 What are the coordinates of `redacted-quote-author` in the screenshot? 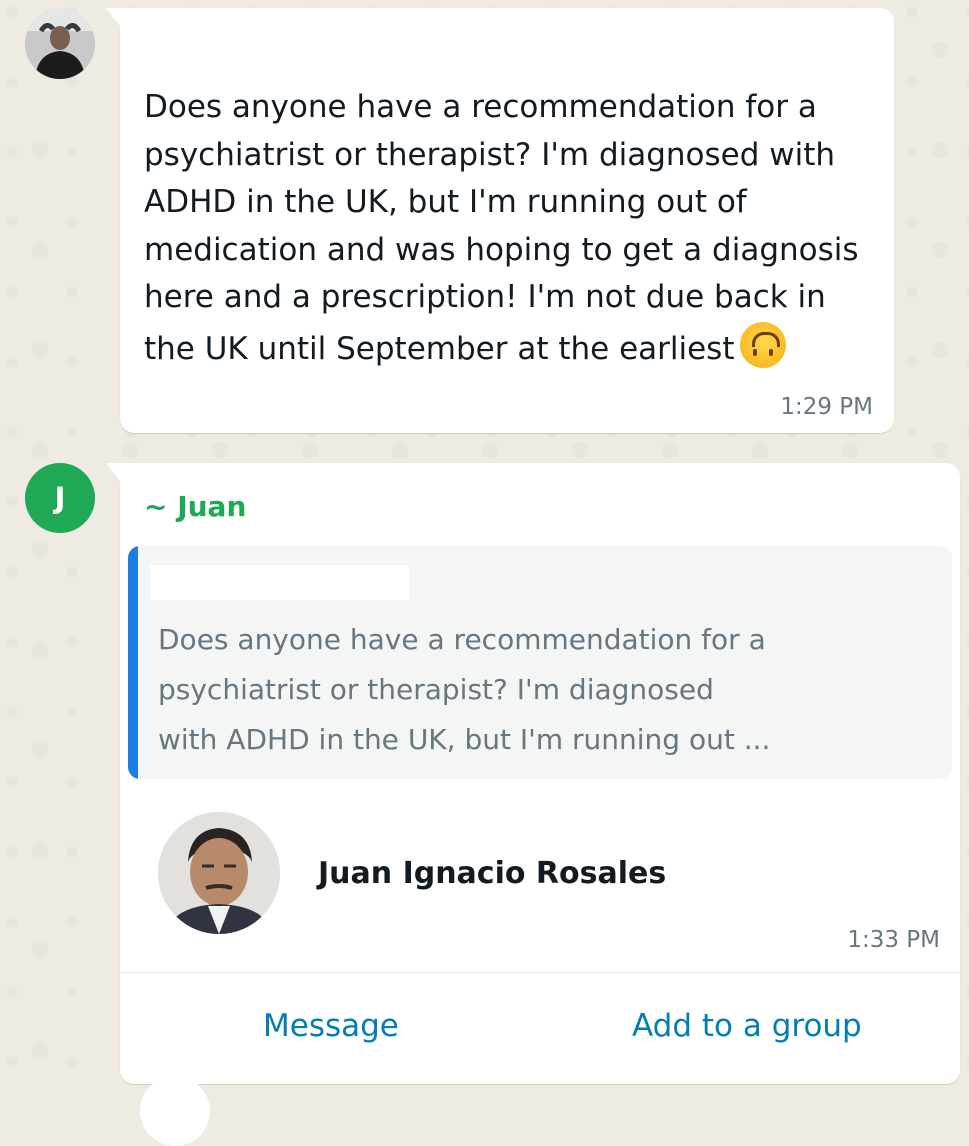 It's located at (279, 582).